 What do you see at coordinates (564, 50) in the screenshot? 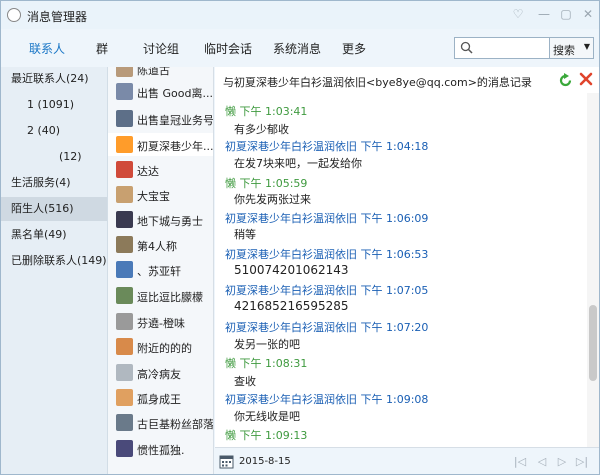
I see `search-button-label: 搜索` at bounding box center [564, 50].